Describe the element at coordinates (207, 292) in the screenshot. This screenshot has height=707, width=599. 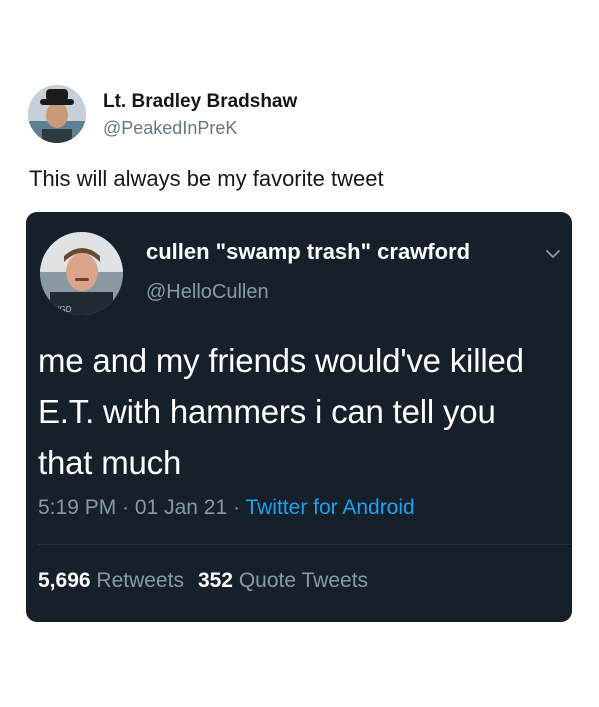
I see `embedded-handle: @HelloCullen` at that location.